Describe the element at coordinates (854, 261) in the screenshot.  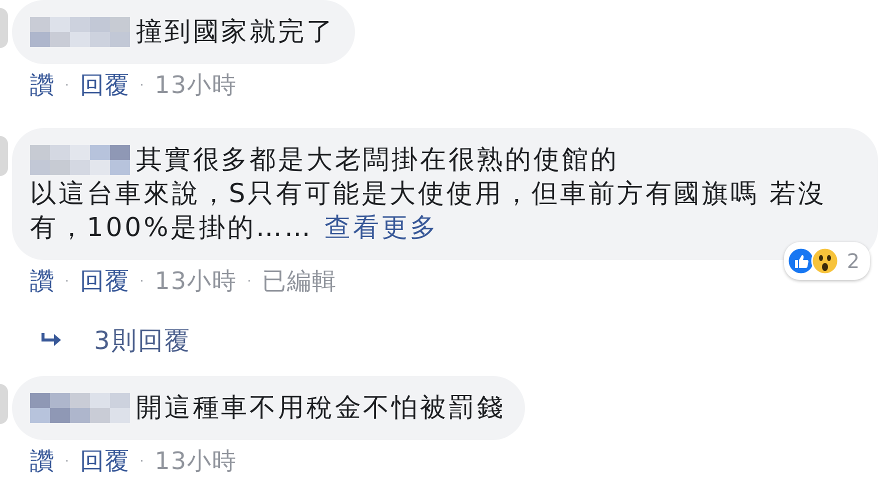
I see `reaction-count: 2` at that location.